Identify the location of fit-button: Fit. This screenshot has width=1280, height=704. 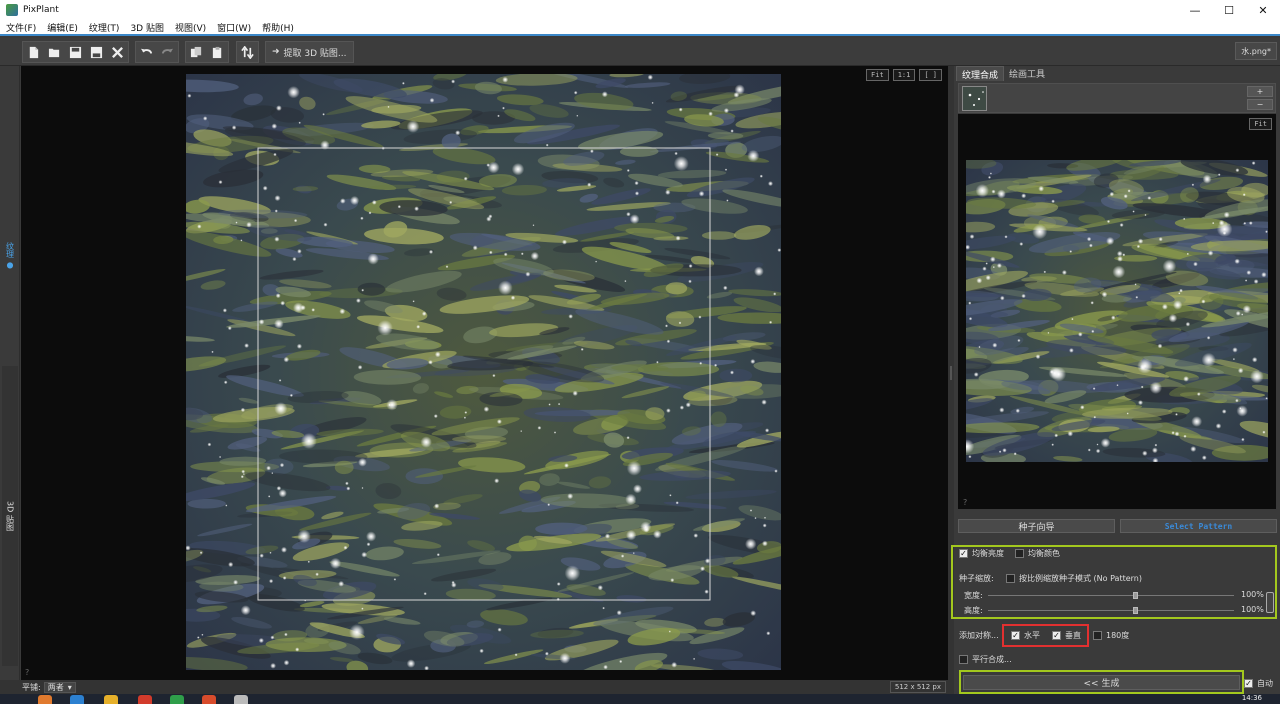
(877, 75).